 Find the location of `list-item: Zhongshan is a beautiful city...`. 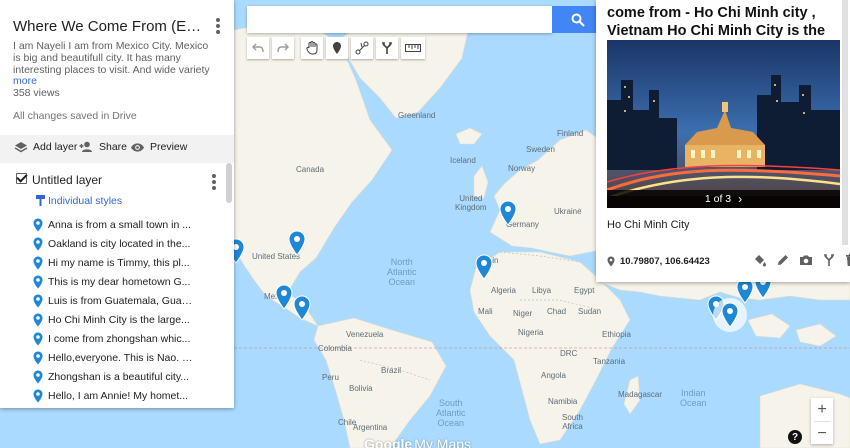

list-item: Zhongshan is a beautiful city... is located at coordinates (113, 376).